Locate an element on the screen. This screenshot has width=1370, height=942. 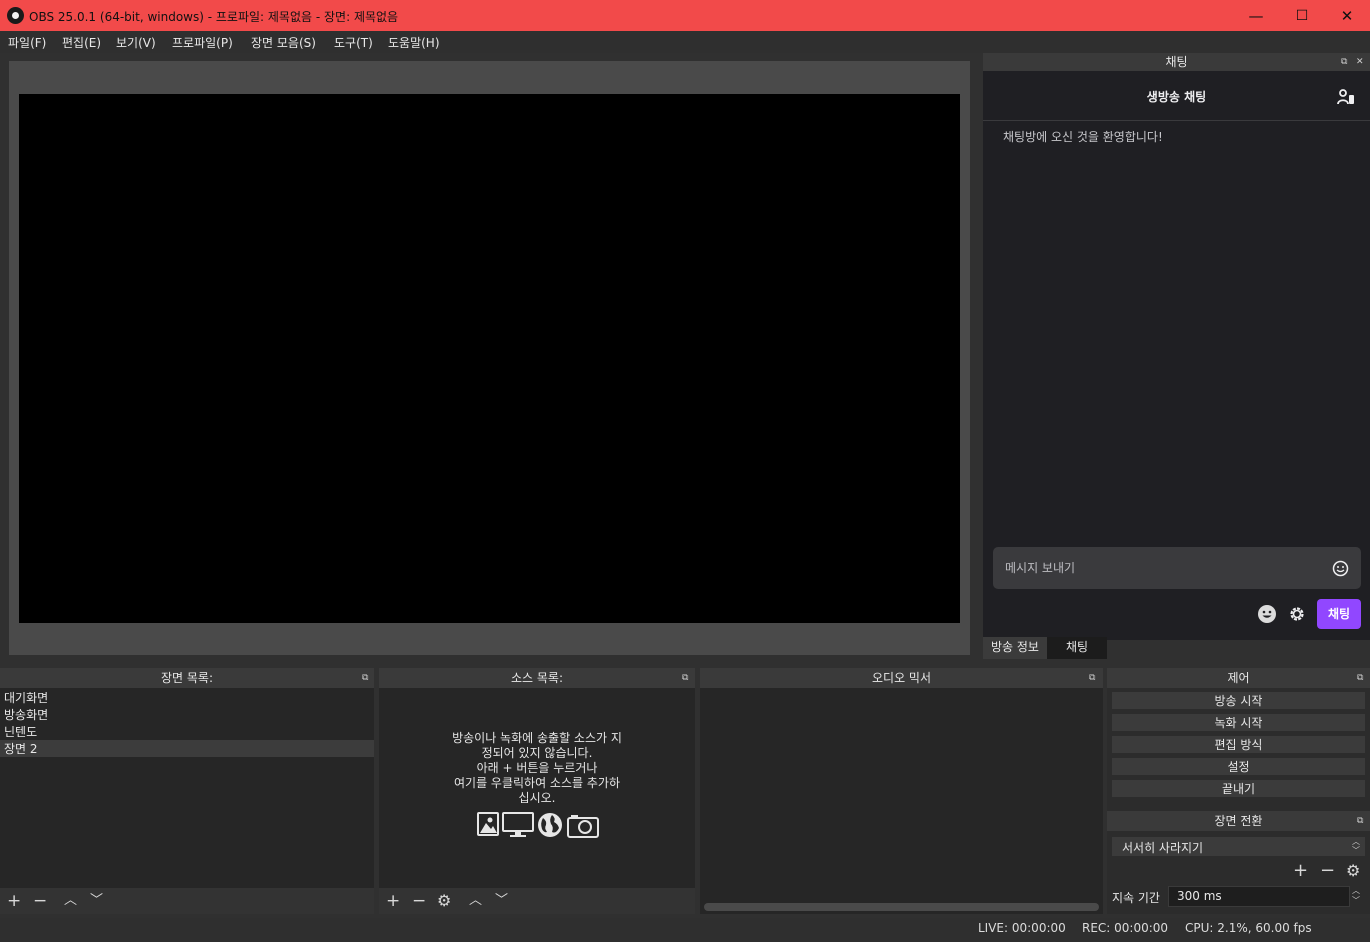
menu-tools: 도구(T) is located at coordinates (353, 42).